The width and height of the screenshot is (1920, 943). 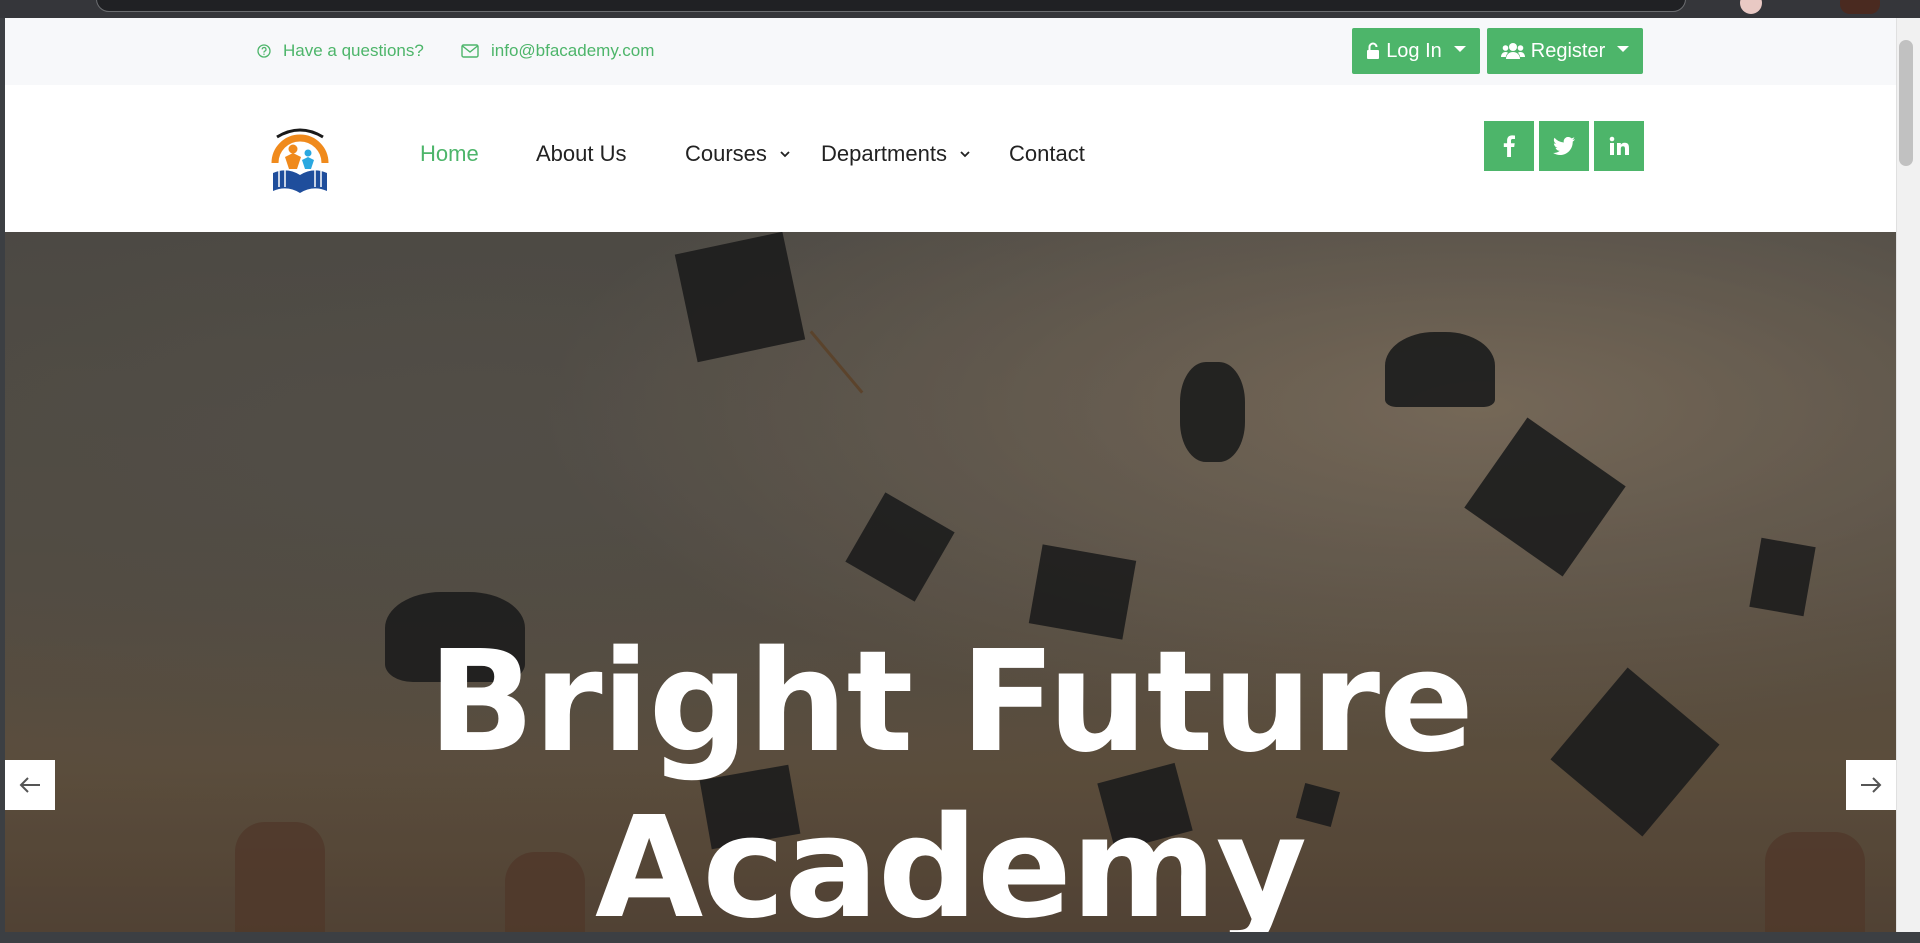 I want to click on linkedin-icon, so click(x=1619, y=146).